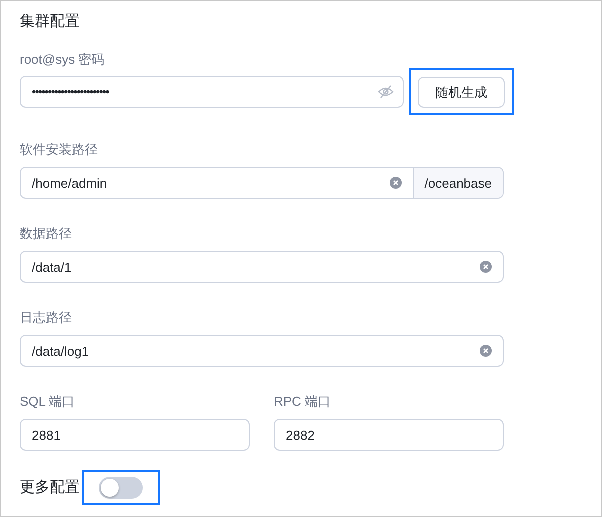  Describe the element at coordinates (48, 402) in the screenshot. I see `field-label: SQL 端口` at that location.